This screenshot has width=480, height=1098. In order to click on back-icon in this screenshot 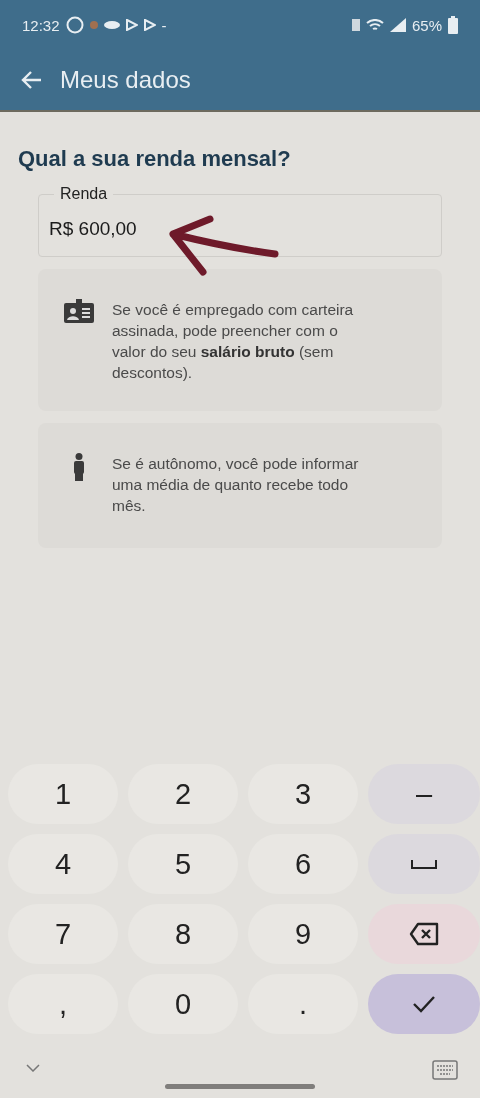, I will do `click(31, 80)`.